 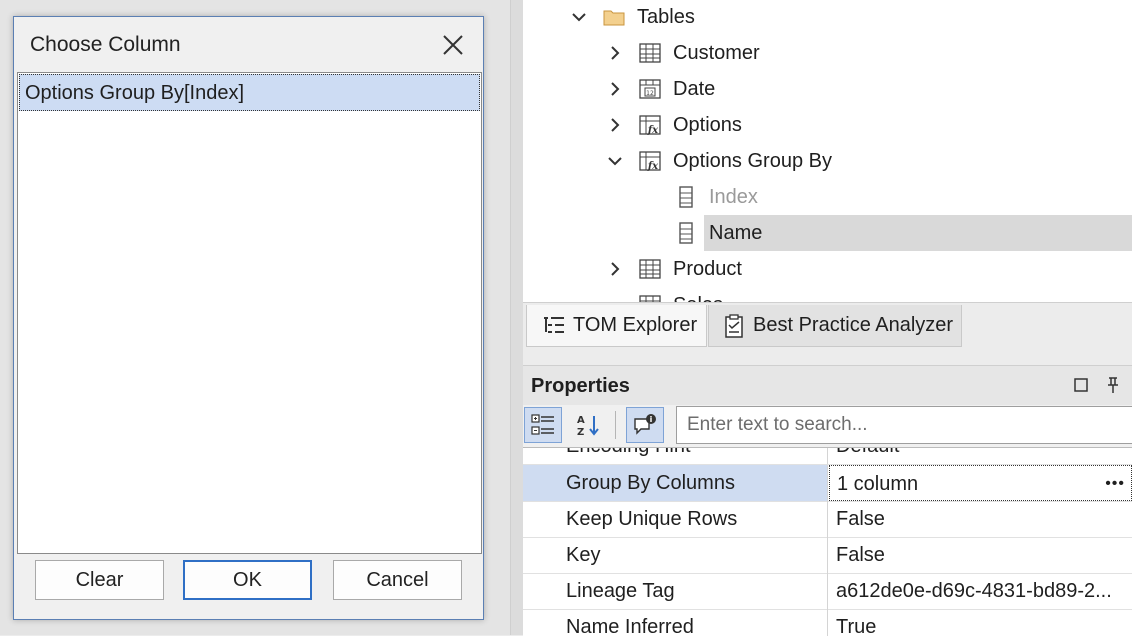 What do you see at coordinates (827, 197) in the screenshot?
I see `tree-node-index: Index` at bounding box center [827, 197].